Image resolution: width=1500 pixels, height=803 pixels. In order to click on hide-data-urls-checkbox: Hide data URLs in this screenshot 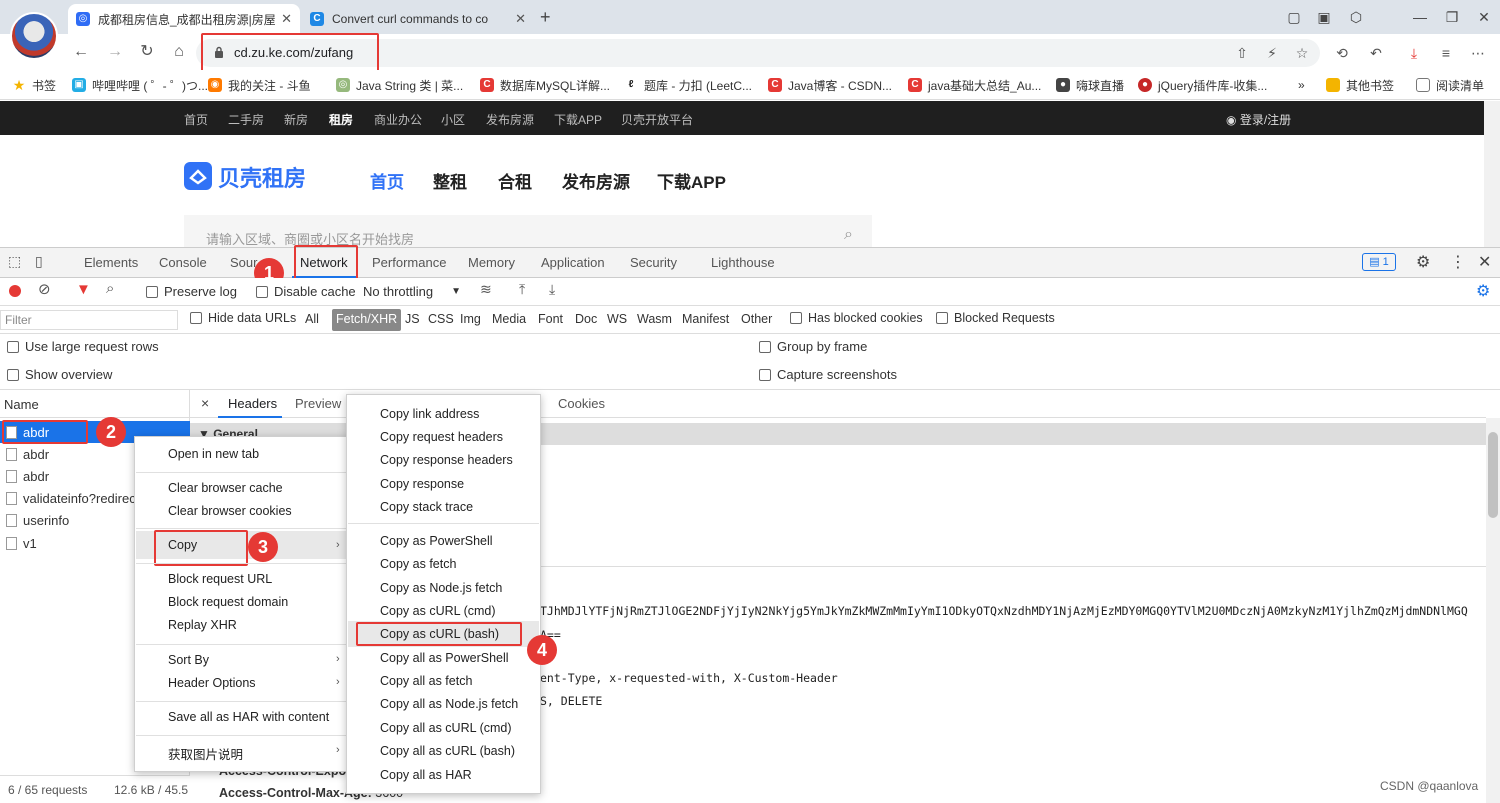, I will do `click(243, 318)`.